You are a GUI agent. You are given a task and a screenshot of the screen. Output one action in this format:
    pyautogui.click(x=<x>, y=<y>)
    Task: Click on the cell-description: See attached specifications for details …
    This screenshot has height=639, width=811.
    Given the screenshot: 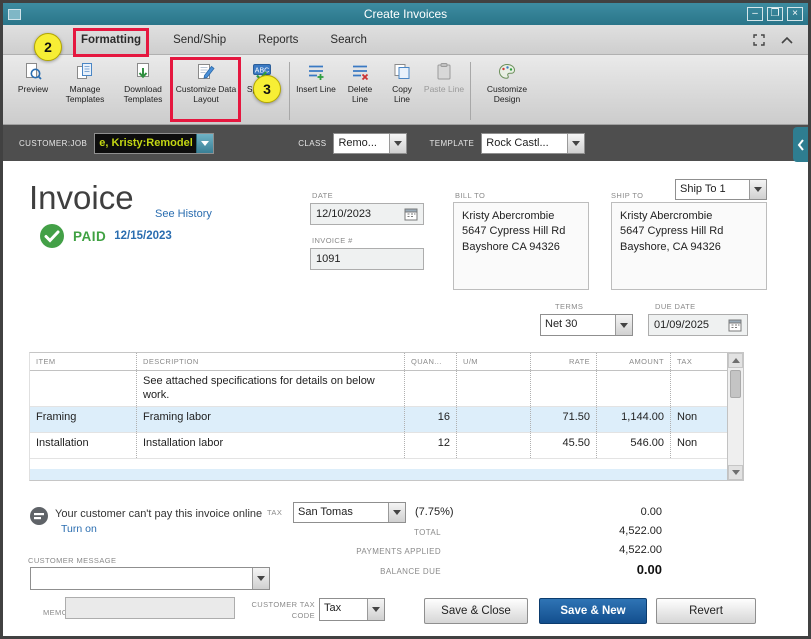 What is the action you would take?
    pyautogui.click(x=270, y=388)
    